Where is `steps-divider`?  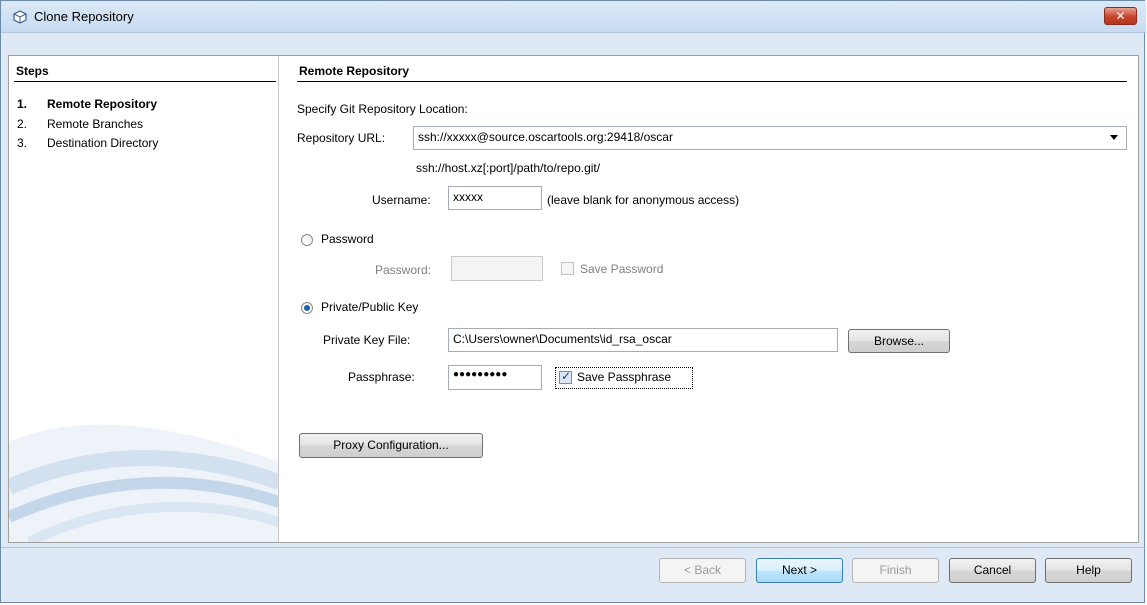
steps-divider is located at coordinates (145, 81).